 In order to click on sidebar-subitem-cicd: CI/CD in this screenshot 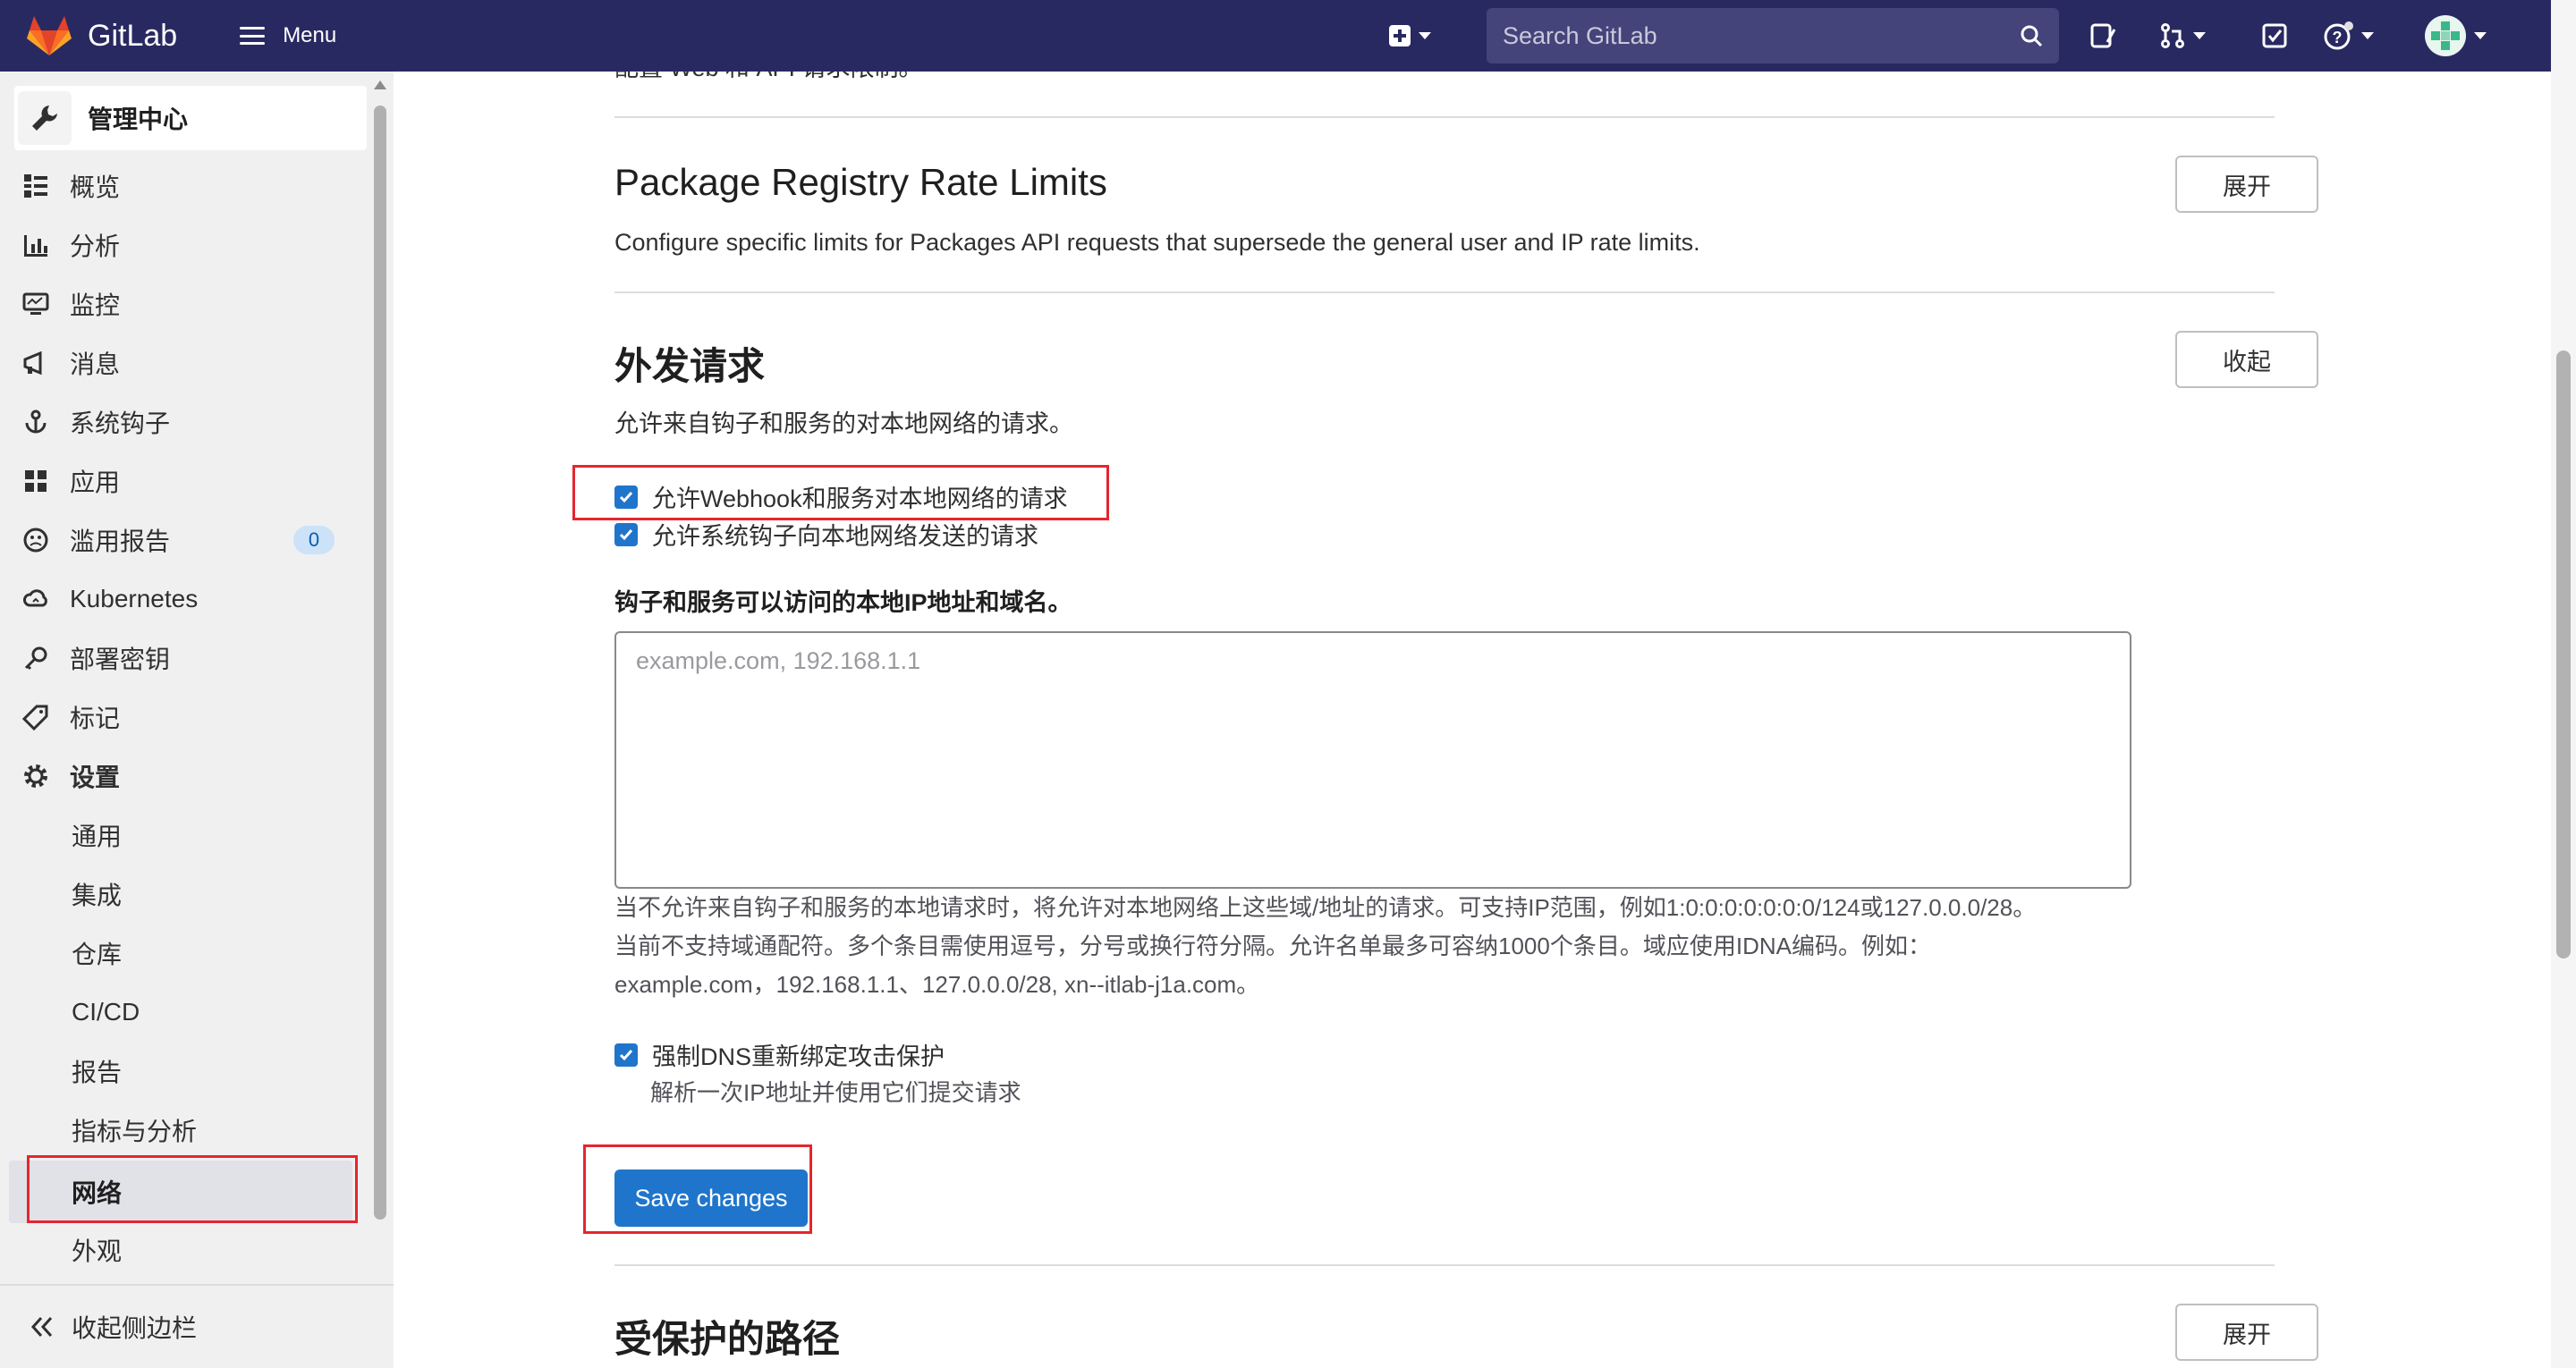, I will do `click(106, 1012)`.